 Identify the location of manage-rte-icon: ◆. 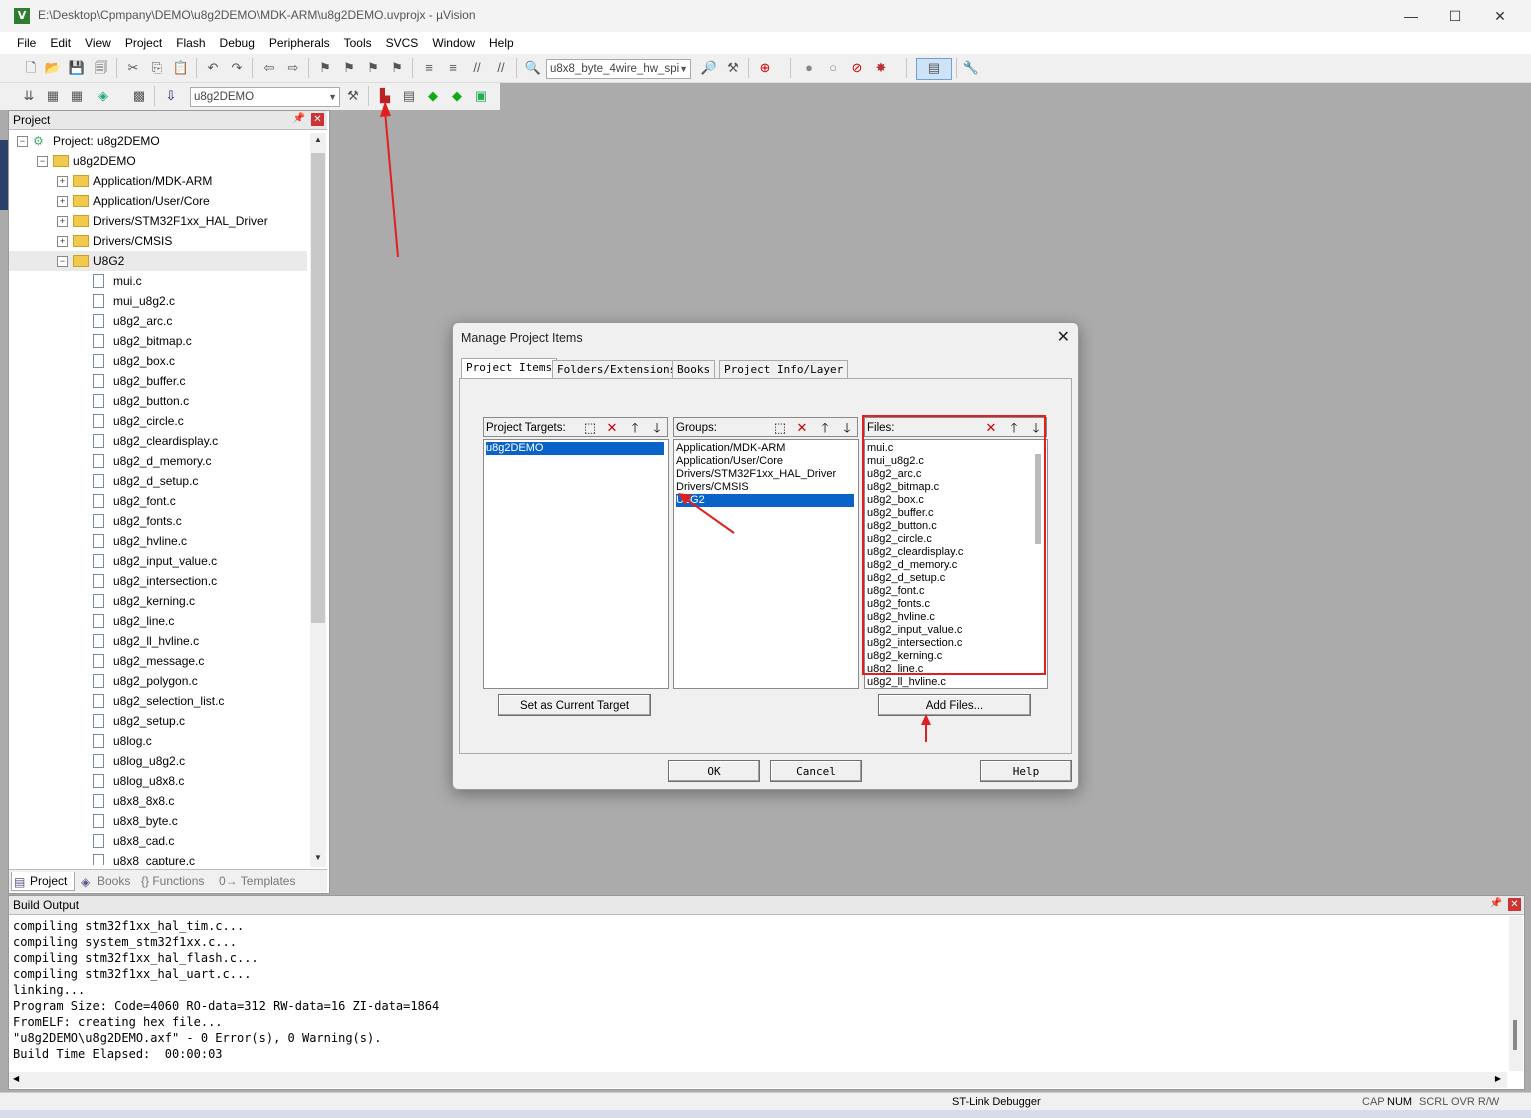
(433, 96).